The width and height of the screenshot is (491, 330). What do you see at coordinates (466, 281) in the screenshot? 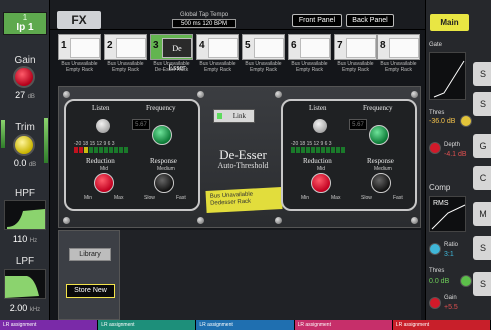
I see `comp-threshold-knob` at bounding box center [466, 281].